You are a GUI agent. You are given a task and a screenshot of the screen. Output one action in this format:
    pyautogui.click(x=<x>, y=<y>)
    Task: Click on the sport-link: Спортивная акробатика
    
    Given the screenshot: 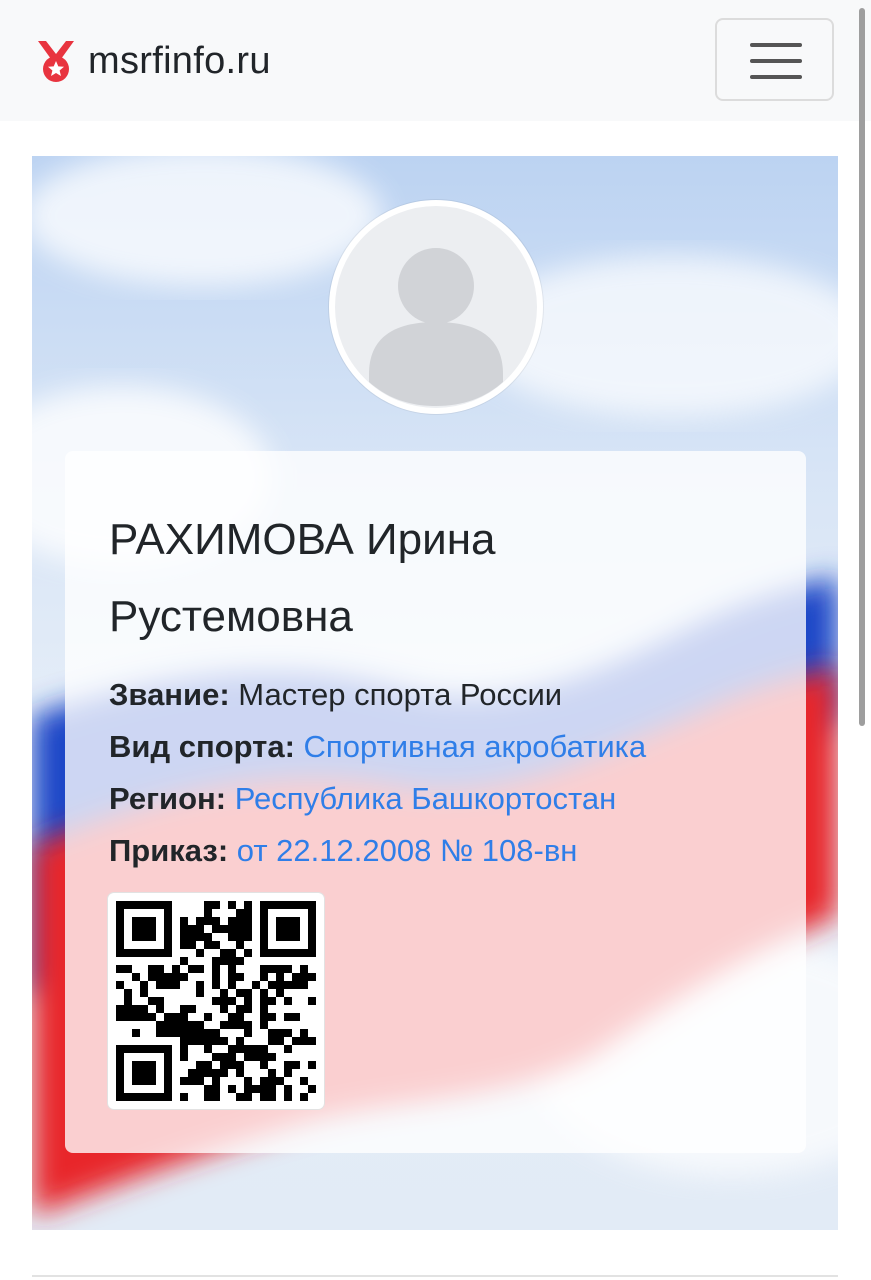 What is the action you would take?
    pyautogui.click(x=475, y=746)
    